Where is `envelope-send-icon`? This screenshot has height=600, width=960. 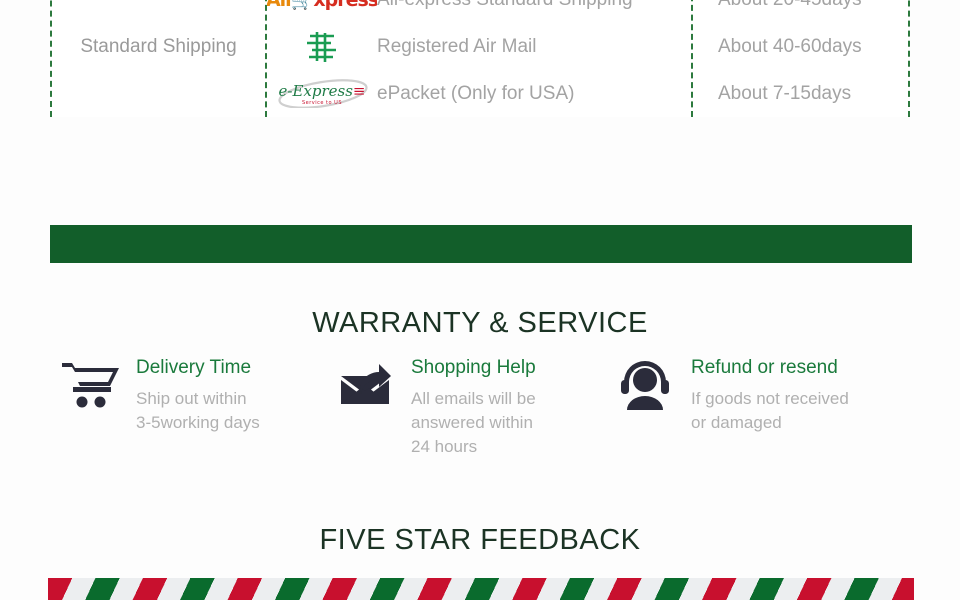
envelope-send-icon is located at coordinates (366, 386).